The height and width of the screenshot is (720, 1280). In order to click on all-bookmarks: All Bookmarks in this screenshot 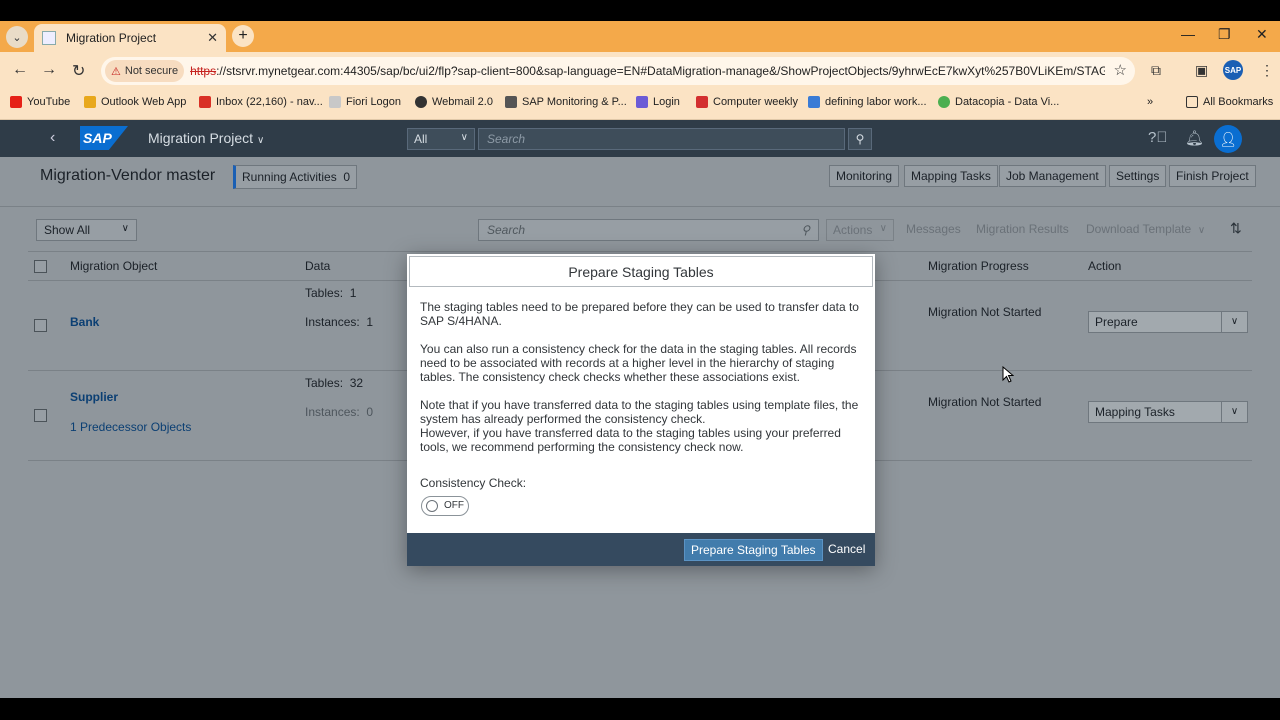, I will do `click(1229, 102)`.